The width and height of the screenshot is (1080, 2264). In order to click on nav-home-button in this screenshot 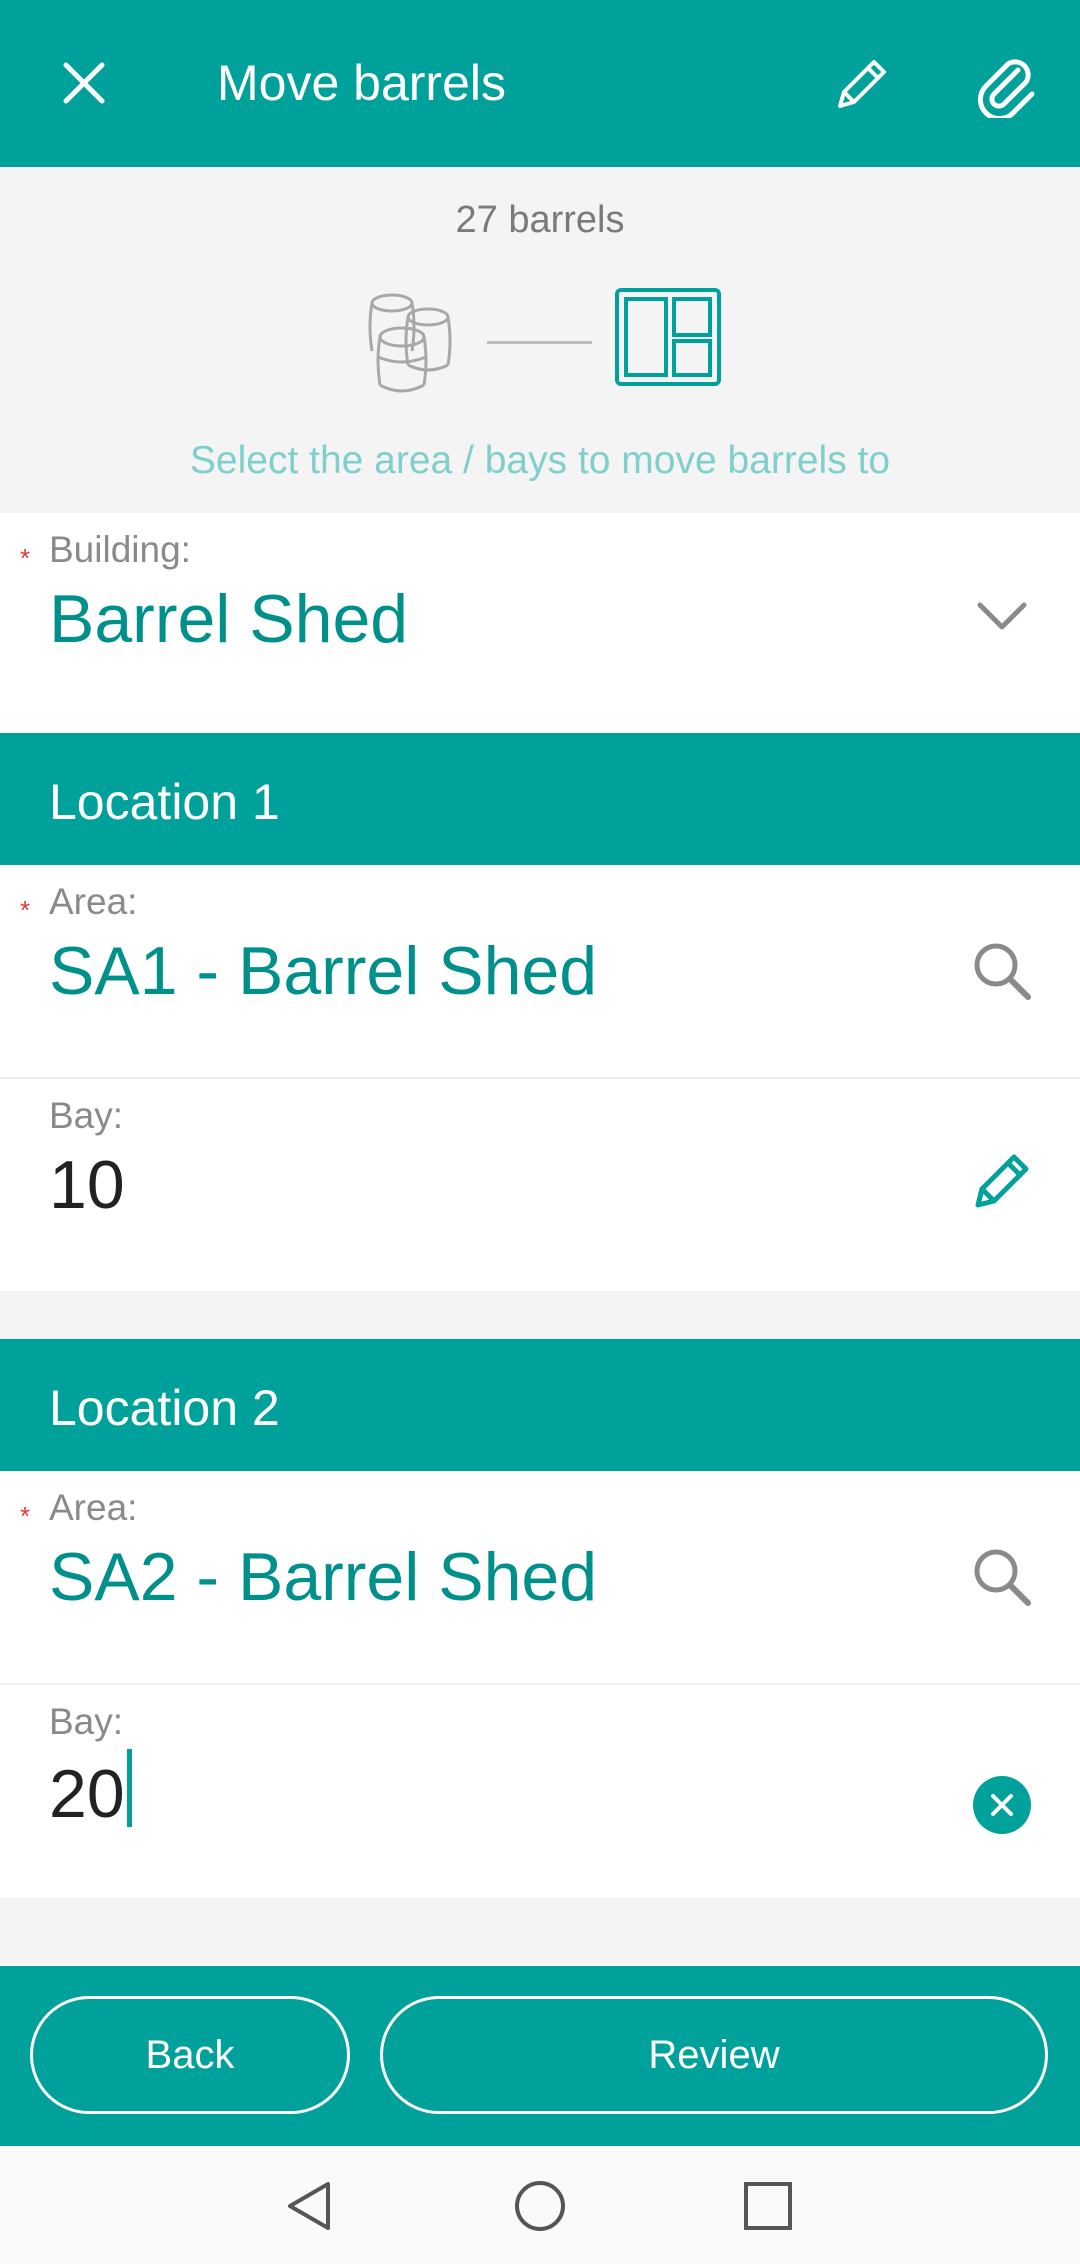, I will do `click(540, 2206)`.